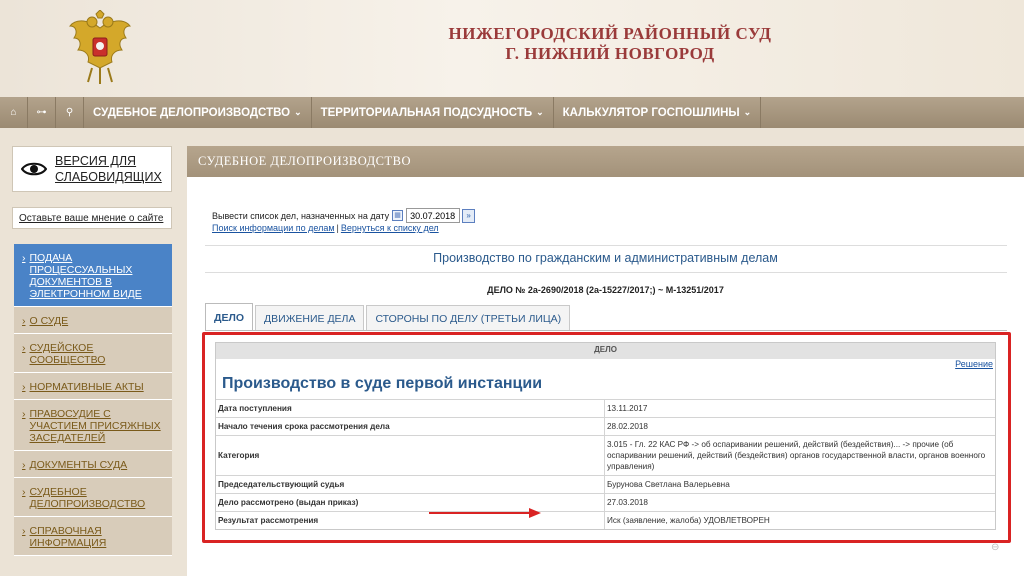 The image size is (1024, 576). Describe the element at coordinates (651, 112) in the screenshot. I see `nav-item-label: КАЛЬКУЛЯТОР ГОСПОШЛИНЫ` at that location.